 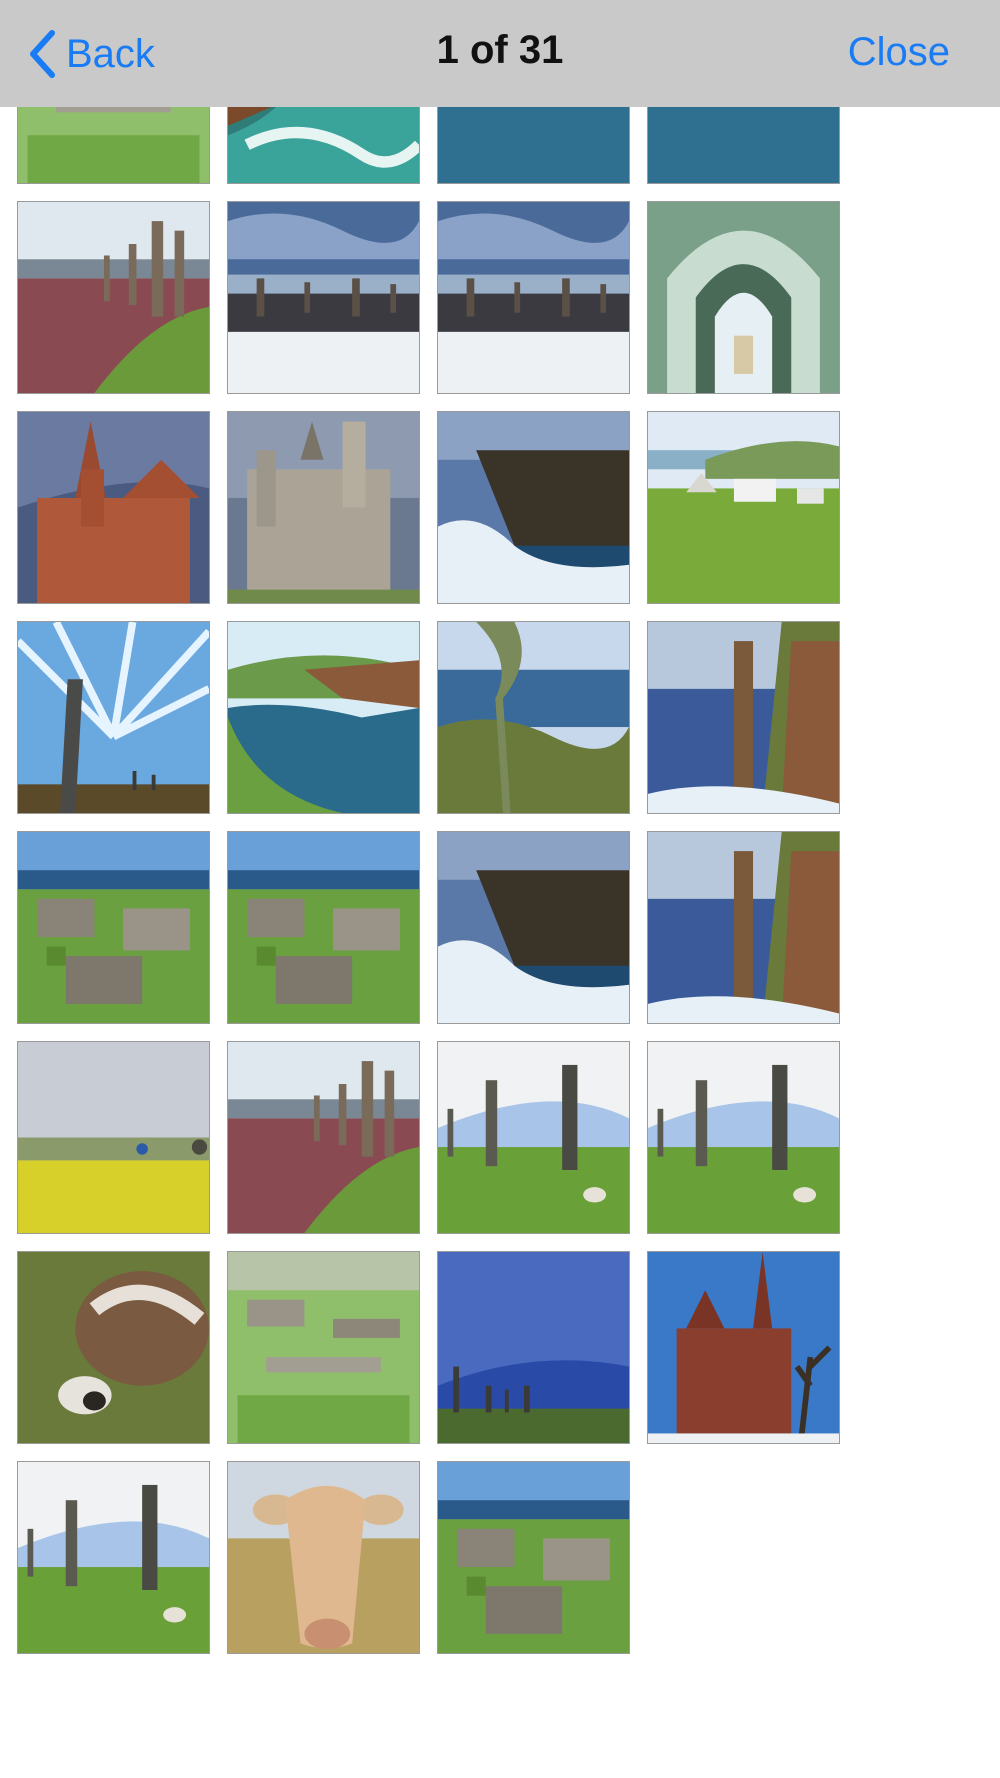 I want to click on stones-blue-photo, so click(x=533, y=1347).